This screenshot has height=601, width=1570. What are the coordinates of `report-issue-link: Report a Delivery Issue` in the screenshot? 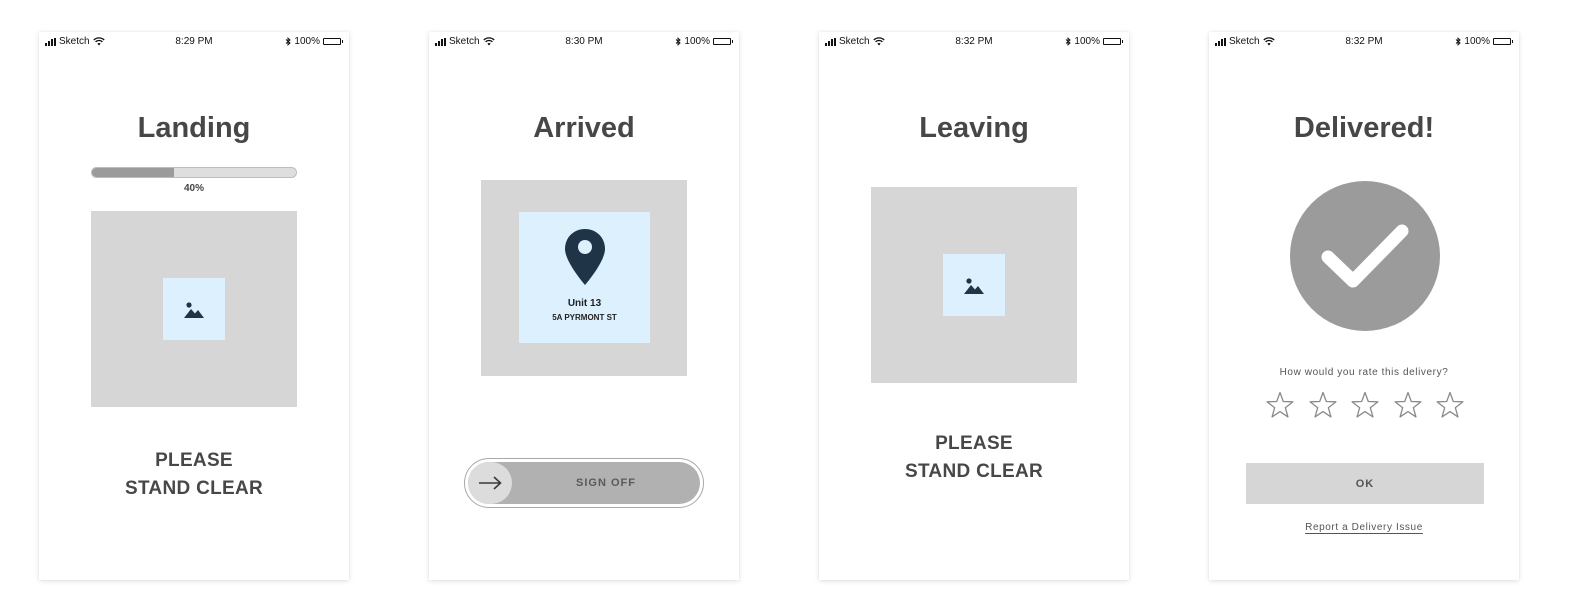 It's located at (1364, 527).